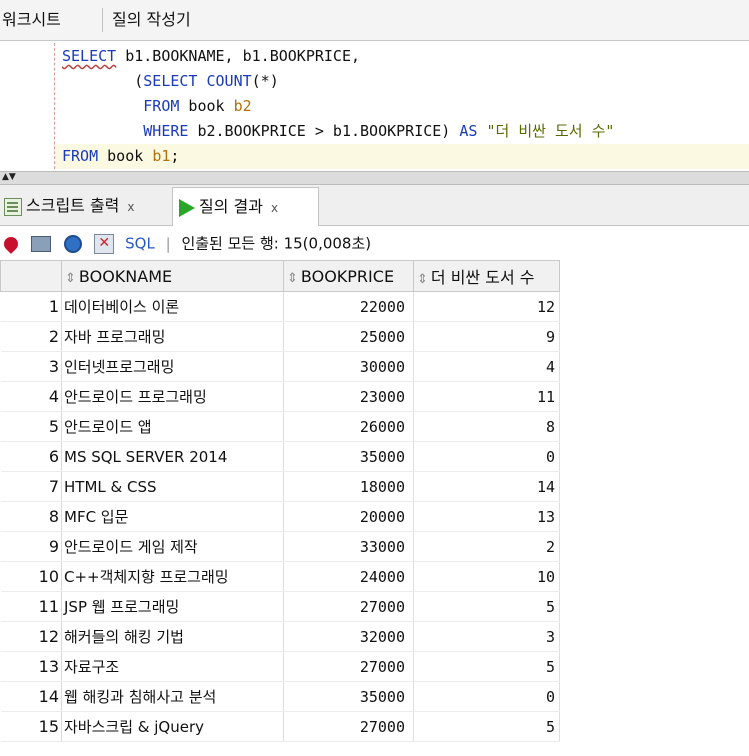 This screenshot has width=749, height=756. What do you see at coordinates (31, 516) in the screenshot?
I see `row-number: 8` at bounding box center [31, 516].